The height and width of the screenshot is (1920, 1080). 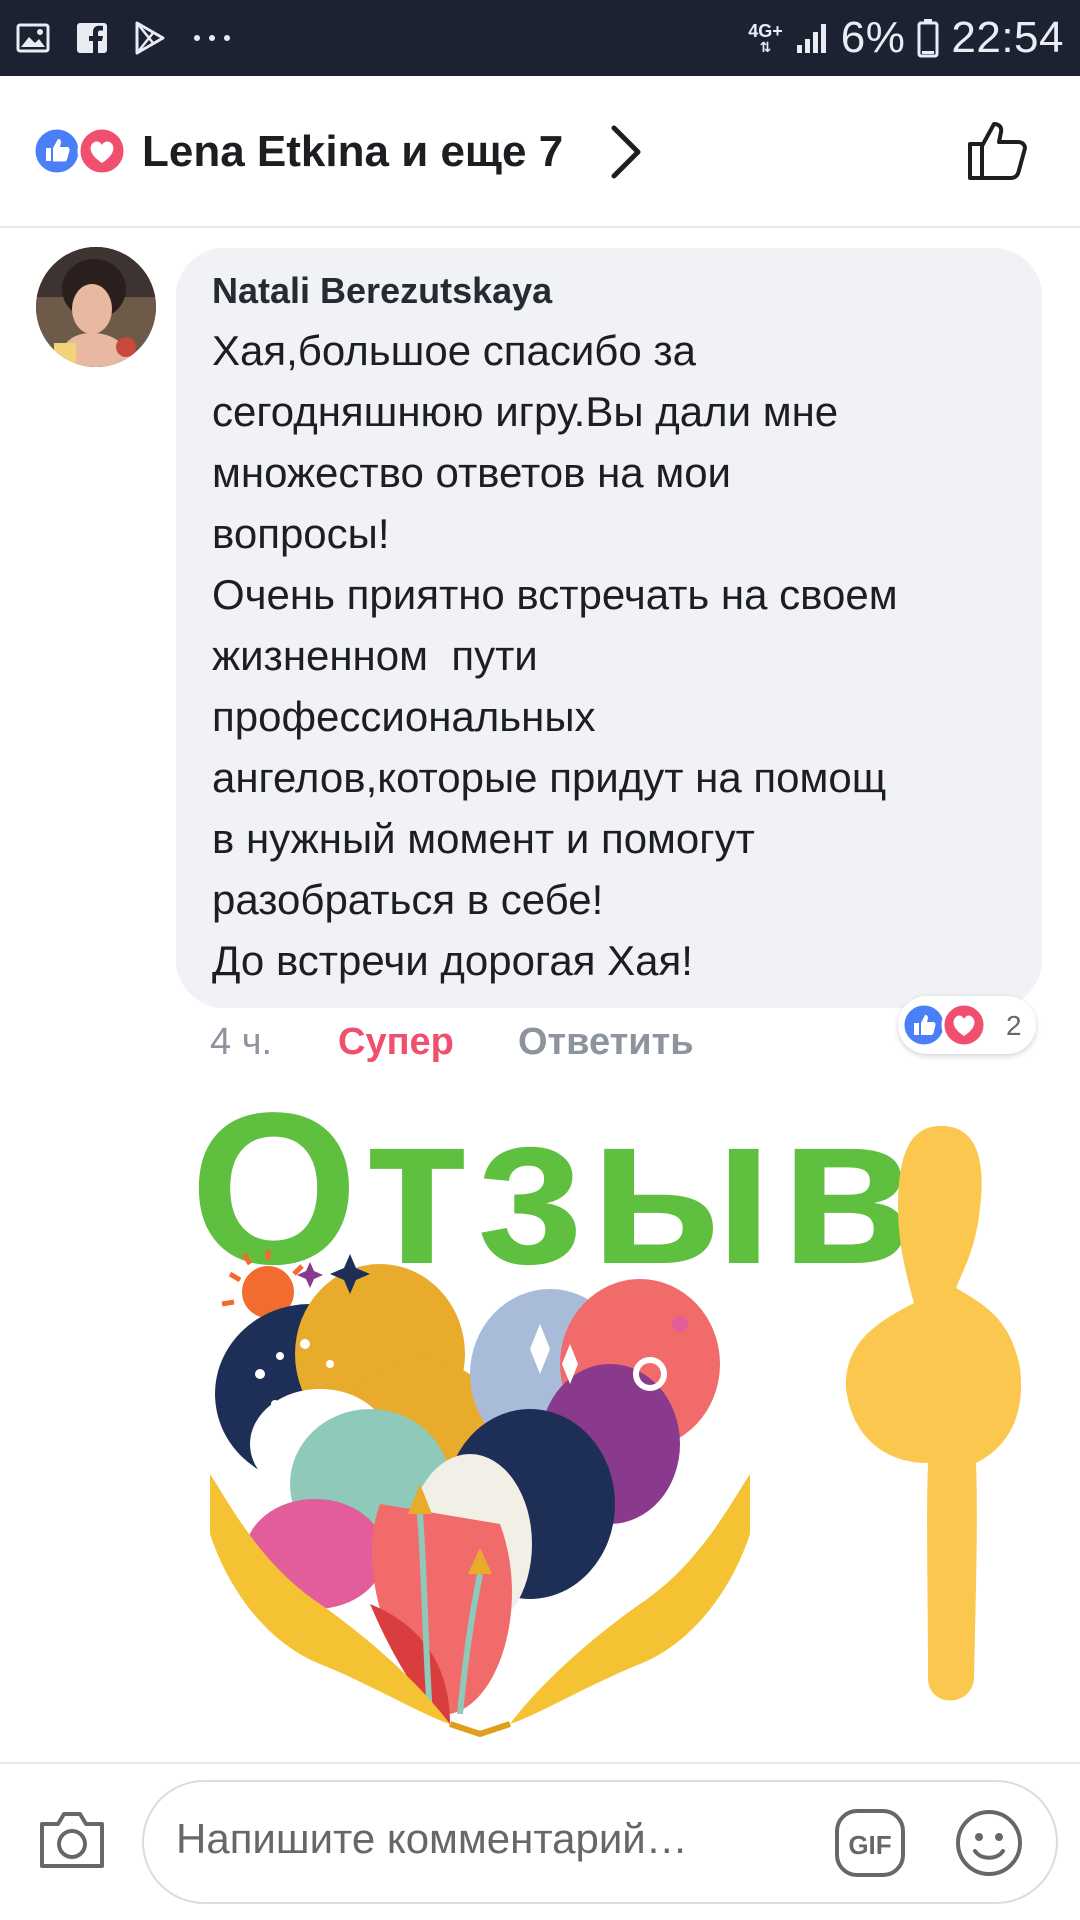 What do you see at coordinates (525, 411) in the screenshot?
I see `comment-line: сегодняшнюю игру.Вы дали мне` at bounding box center [525, 411].